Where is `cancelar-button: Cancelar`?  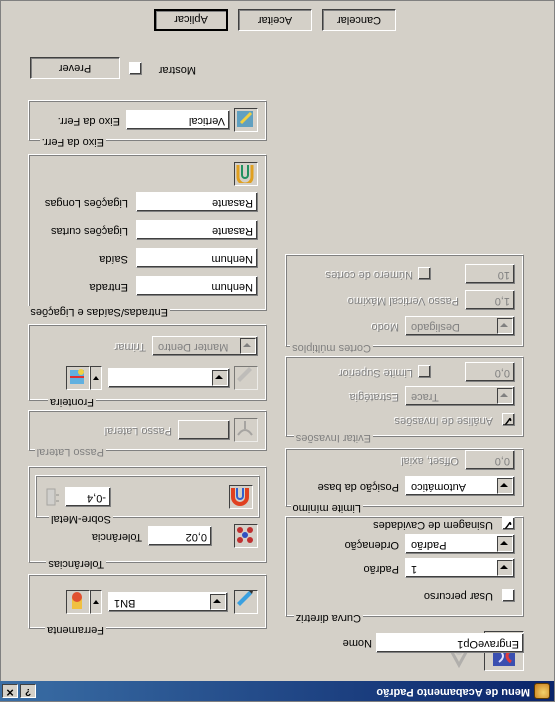 cancelar-button: Cancelar is located at coordinates (359, 20).